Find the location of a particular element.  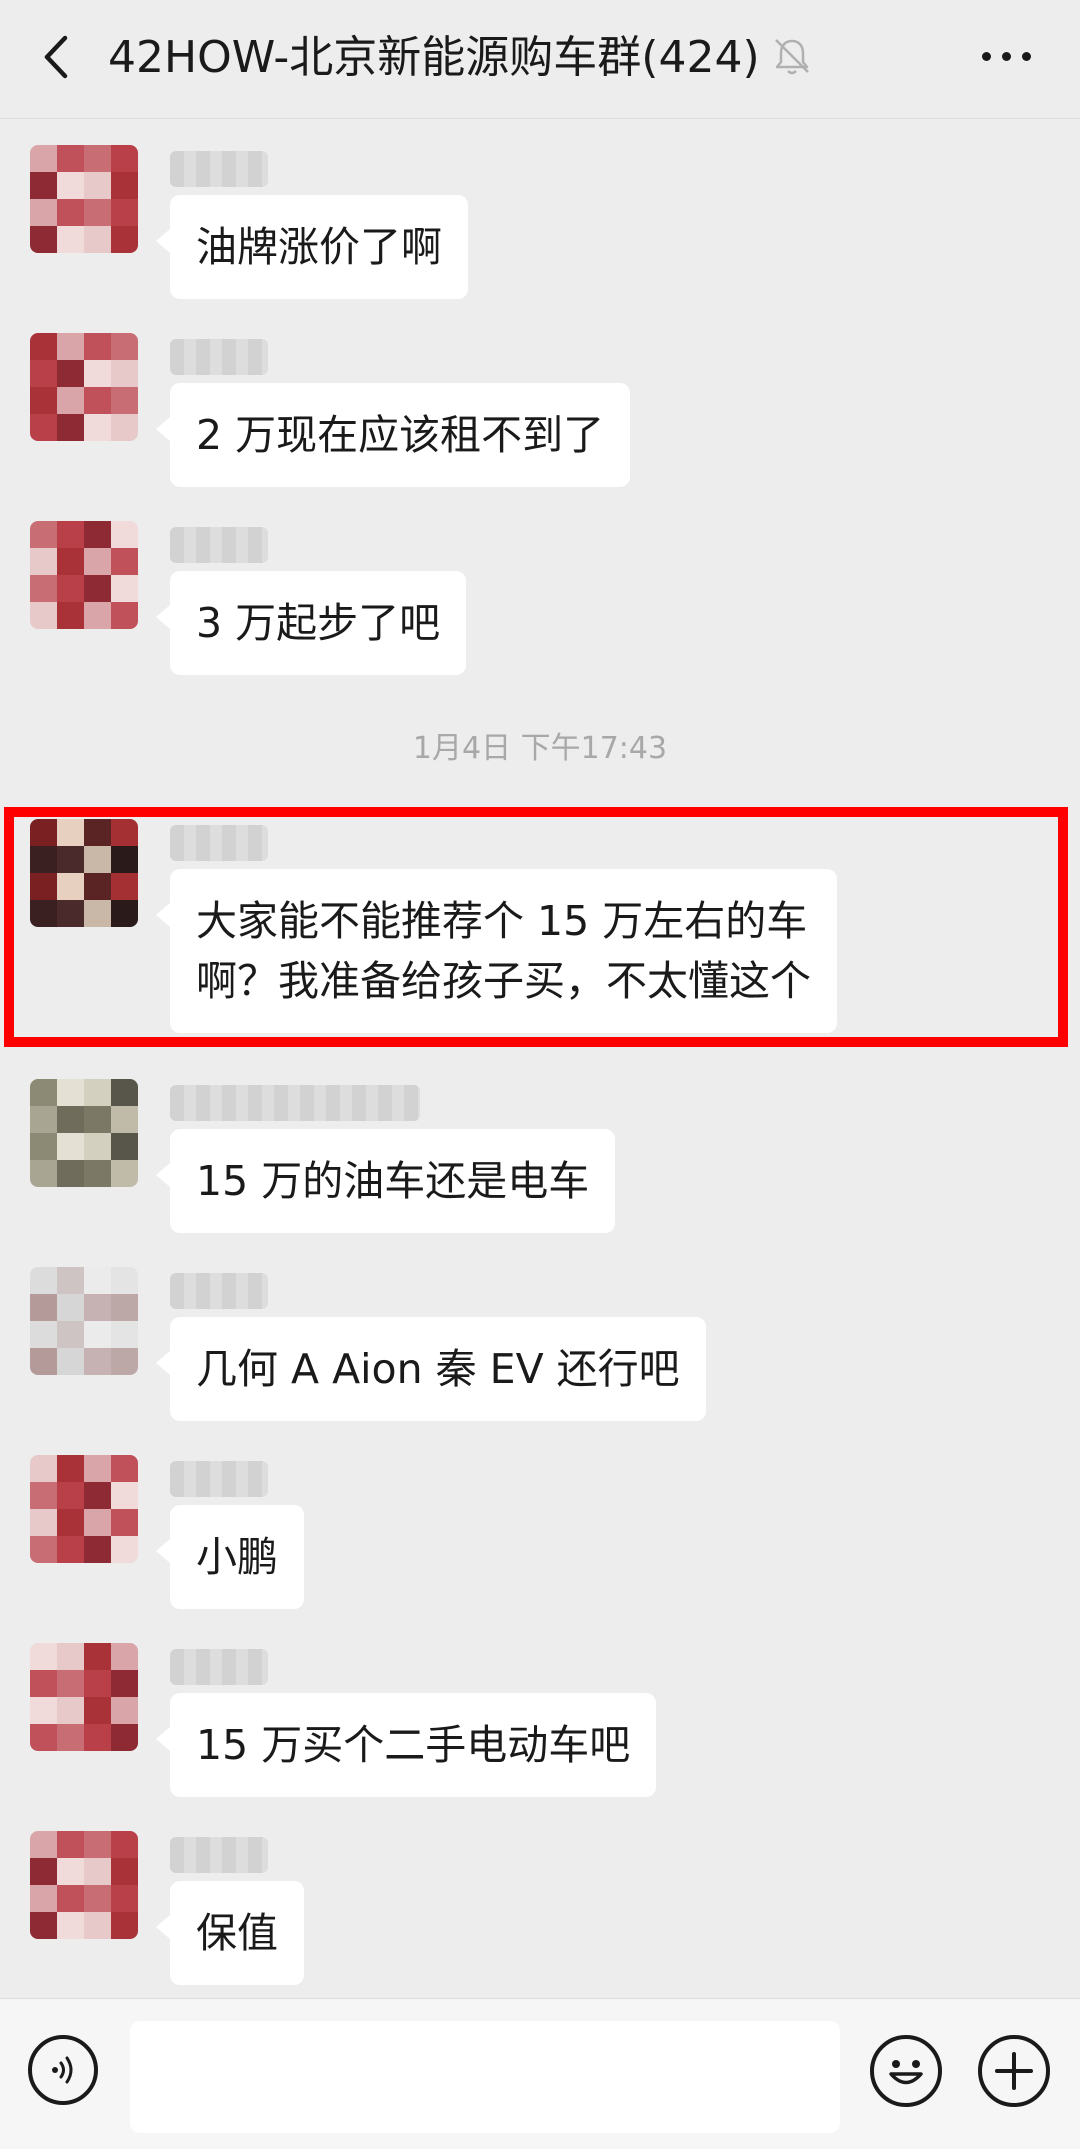

chat-title: 42HOW-北京新能源购车群(424) is located at coordinates (434, 57).